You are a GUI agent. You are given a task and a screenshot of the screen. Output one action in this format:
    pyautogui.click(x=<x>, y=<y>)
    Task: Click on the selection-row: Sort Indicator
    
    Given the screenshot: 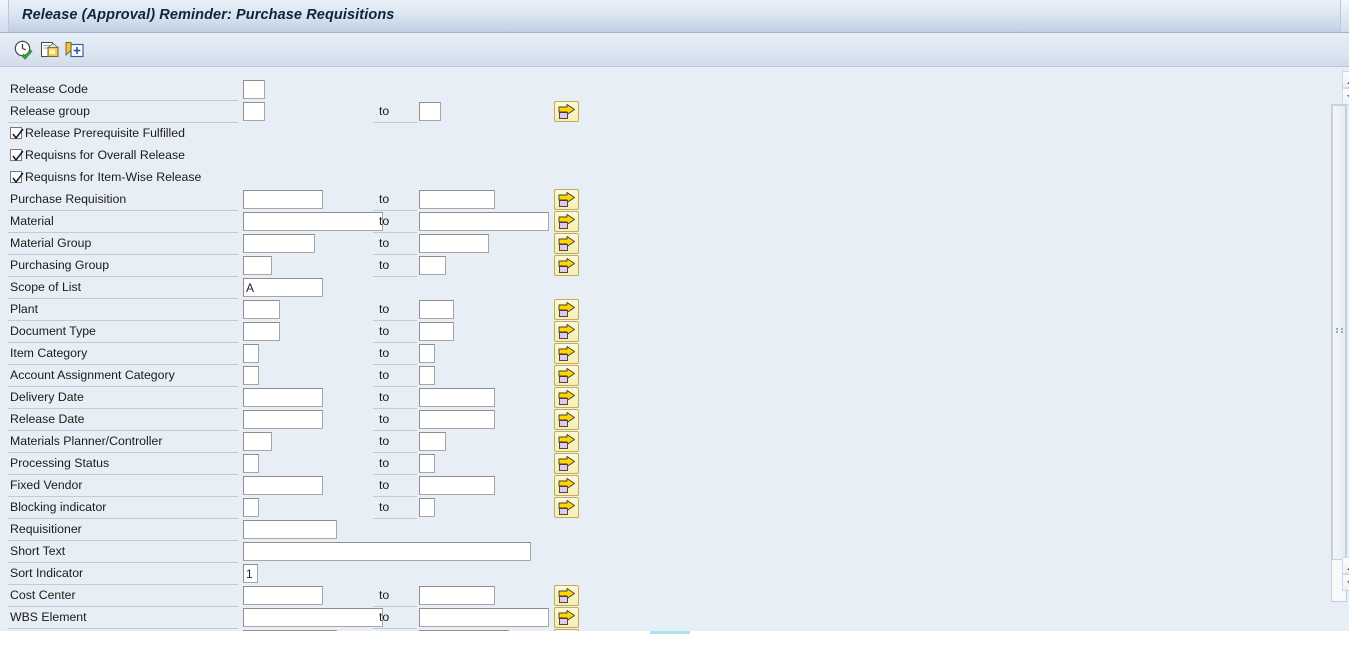 What is the action you would take?
    pyautogui.click(x=661, y=574)
    